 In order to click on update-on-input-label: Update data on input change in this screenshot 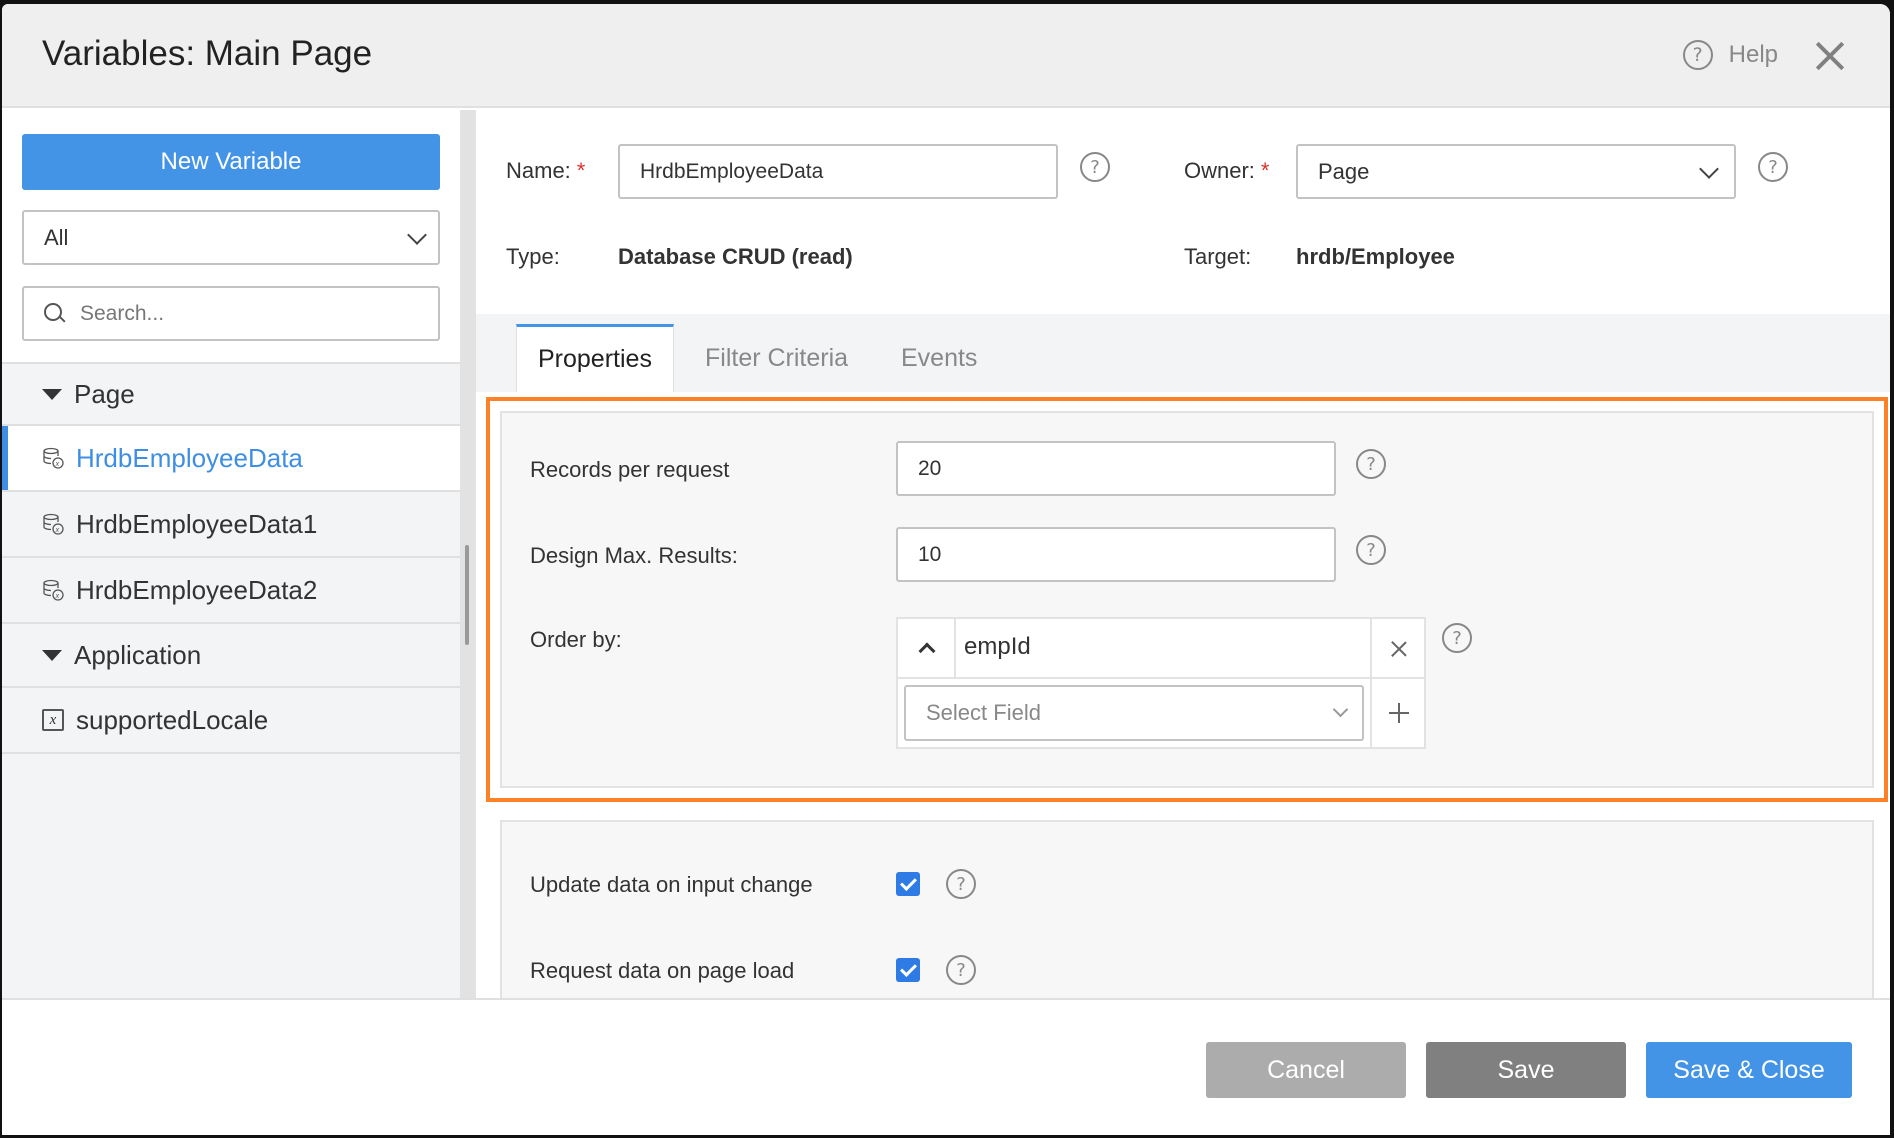, I will do `click(671, 884)`.